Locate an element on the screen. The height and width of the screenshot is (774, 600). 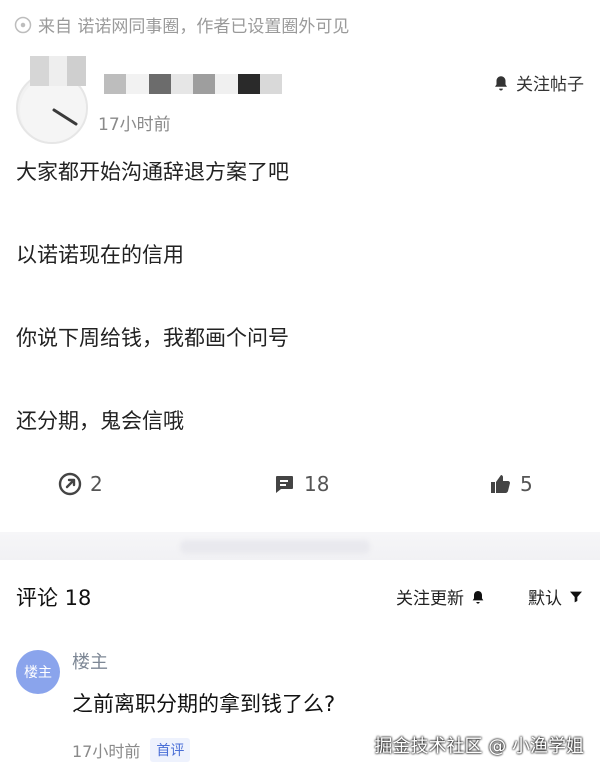
location-pin-icon is located at coordinates (23, 24).